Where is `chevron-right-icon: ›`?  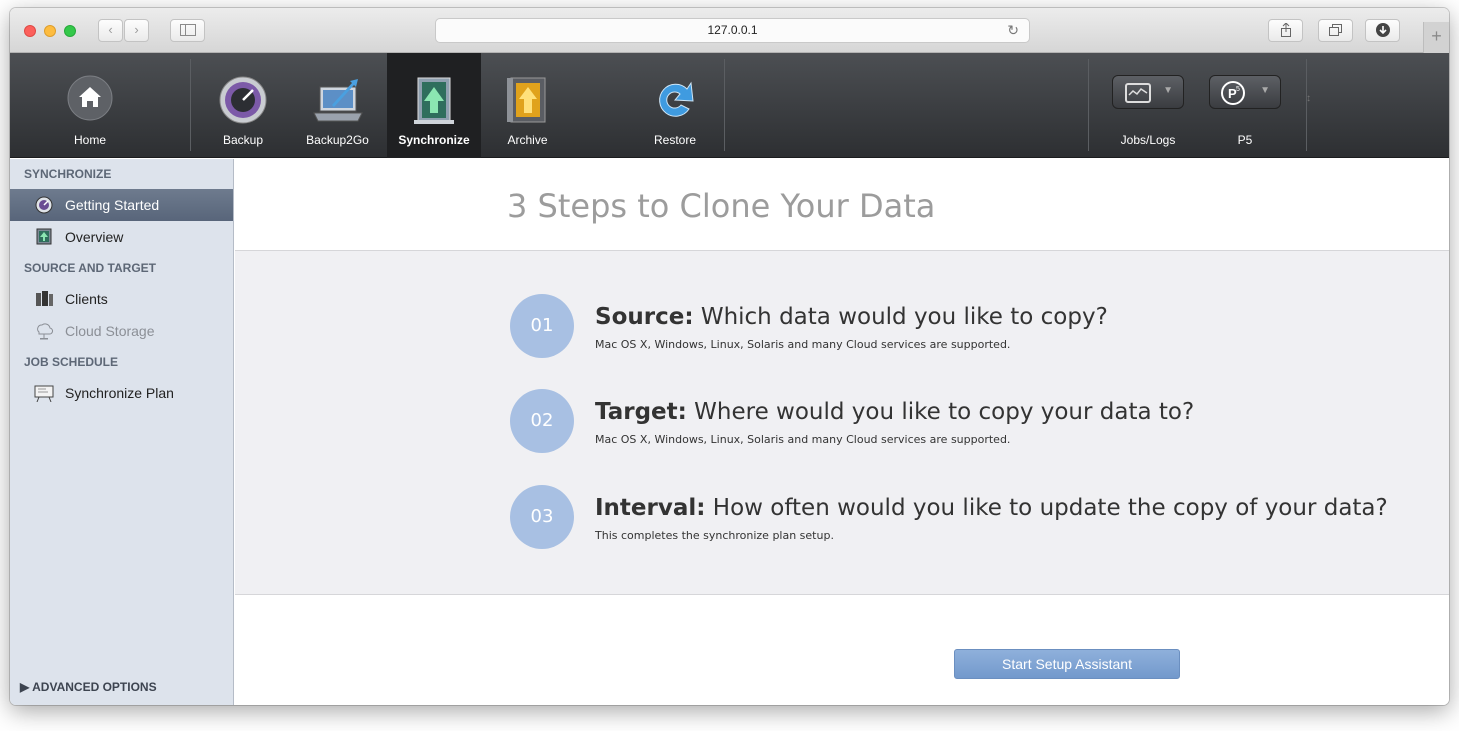 chevron-right-icon: › is located at coordinates (136, 29).